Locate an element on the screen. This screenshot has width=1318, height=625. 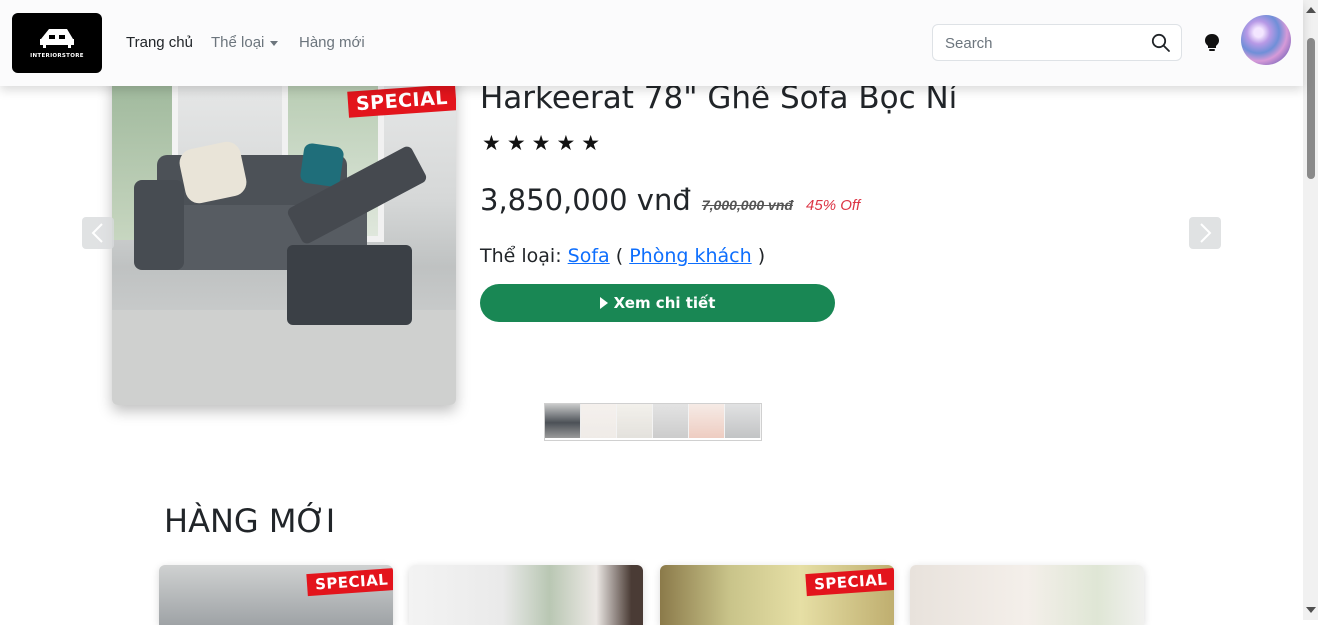
paren-open: ( is located at coordinates (619, 256).